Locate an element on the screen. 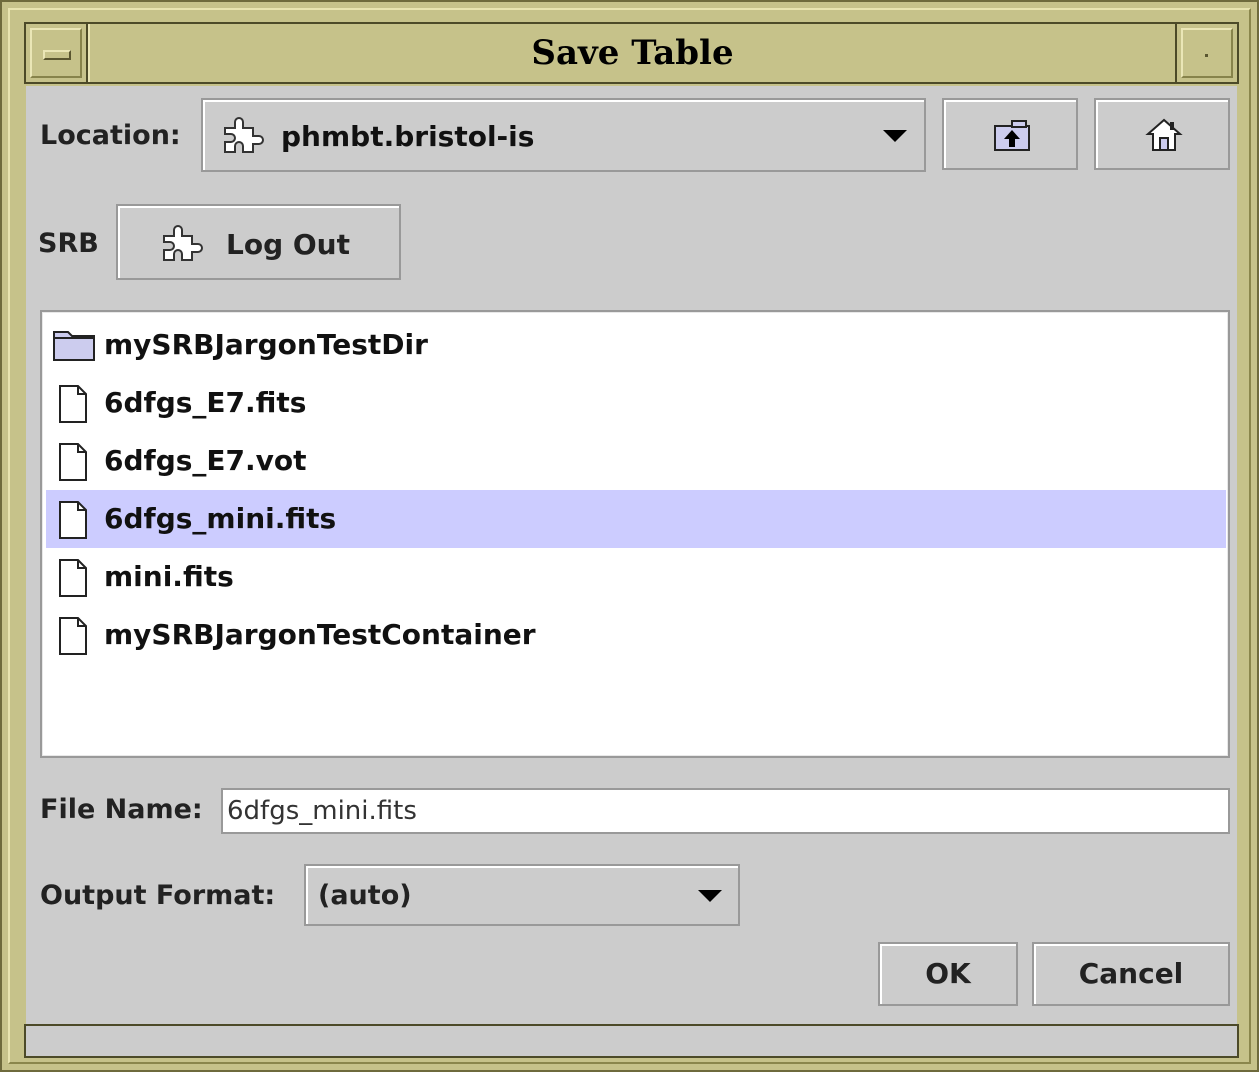 The image size is (1259, 1072). window-iconify-button is located at coordinates (1206, 53).